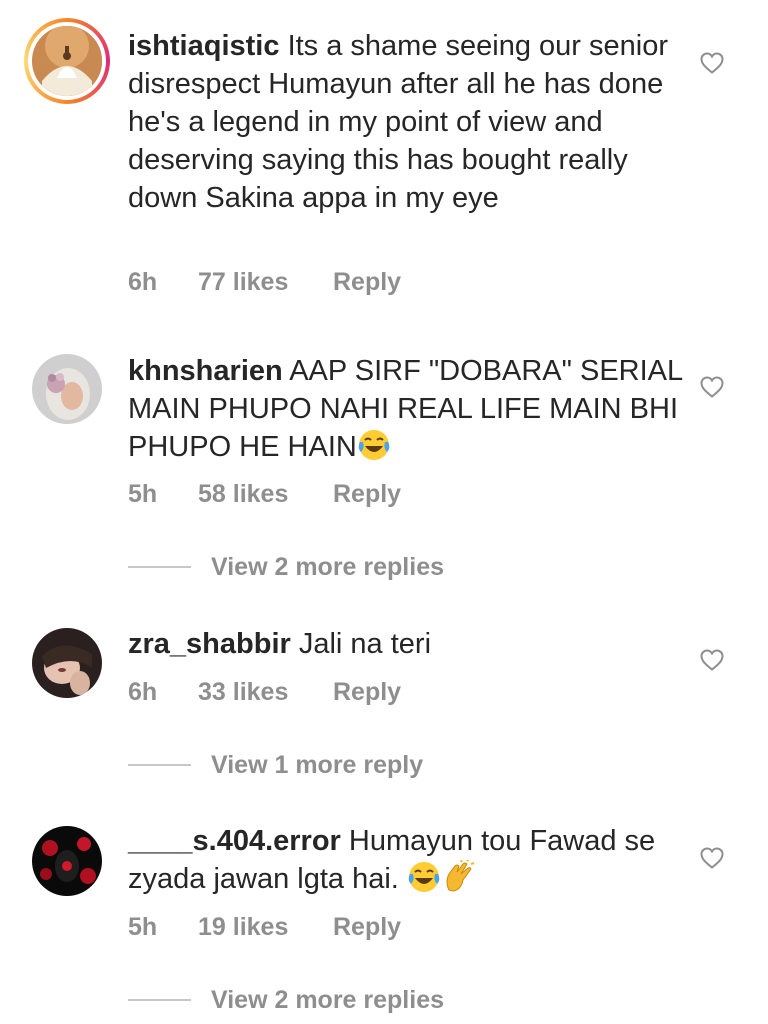 Image resolution: width=768 pixels, height=1024 pixels. I want to click on woman-portrait-avatar, so click(67, 663).